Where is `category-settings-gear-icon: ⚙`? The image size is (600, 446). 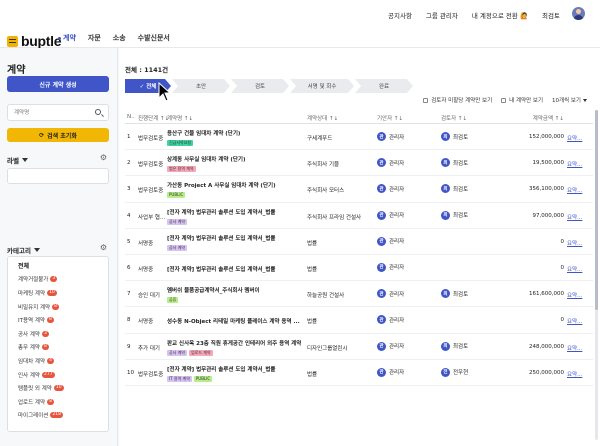
category-settings-gear-icon: ⚙ is located at coordinates (103, 247).